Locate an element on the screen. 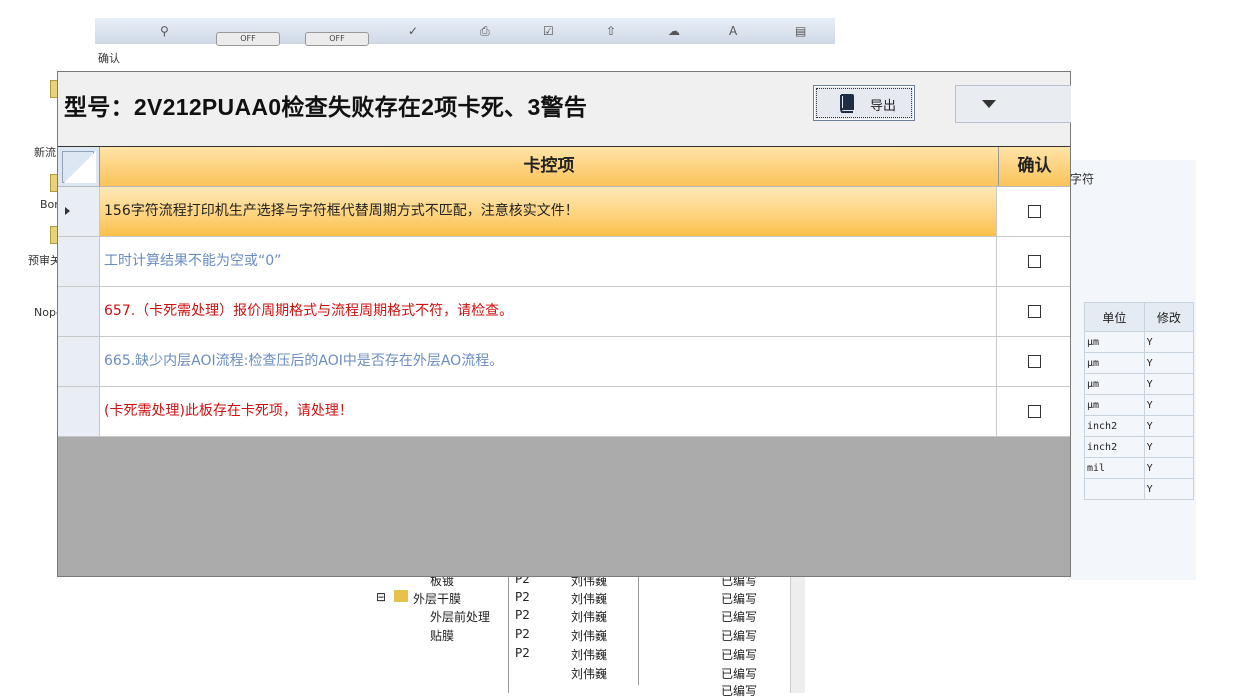 Image resolution: width=1236 pixels, height=700 pixels. select-all-corner is located at coordinates (79, 166).